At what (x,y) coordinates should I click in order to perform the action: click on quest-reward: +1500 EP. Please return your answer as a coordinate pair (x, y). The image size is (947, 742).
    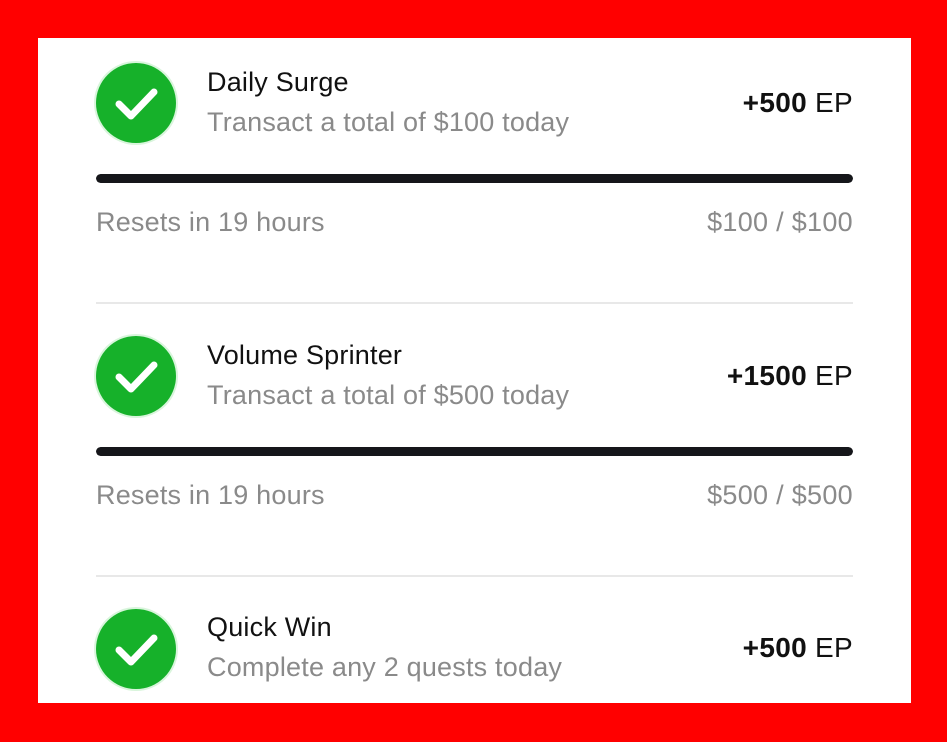
    Looking at the image, I should click on (790, 376).